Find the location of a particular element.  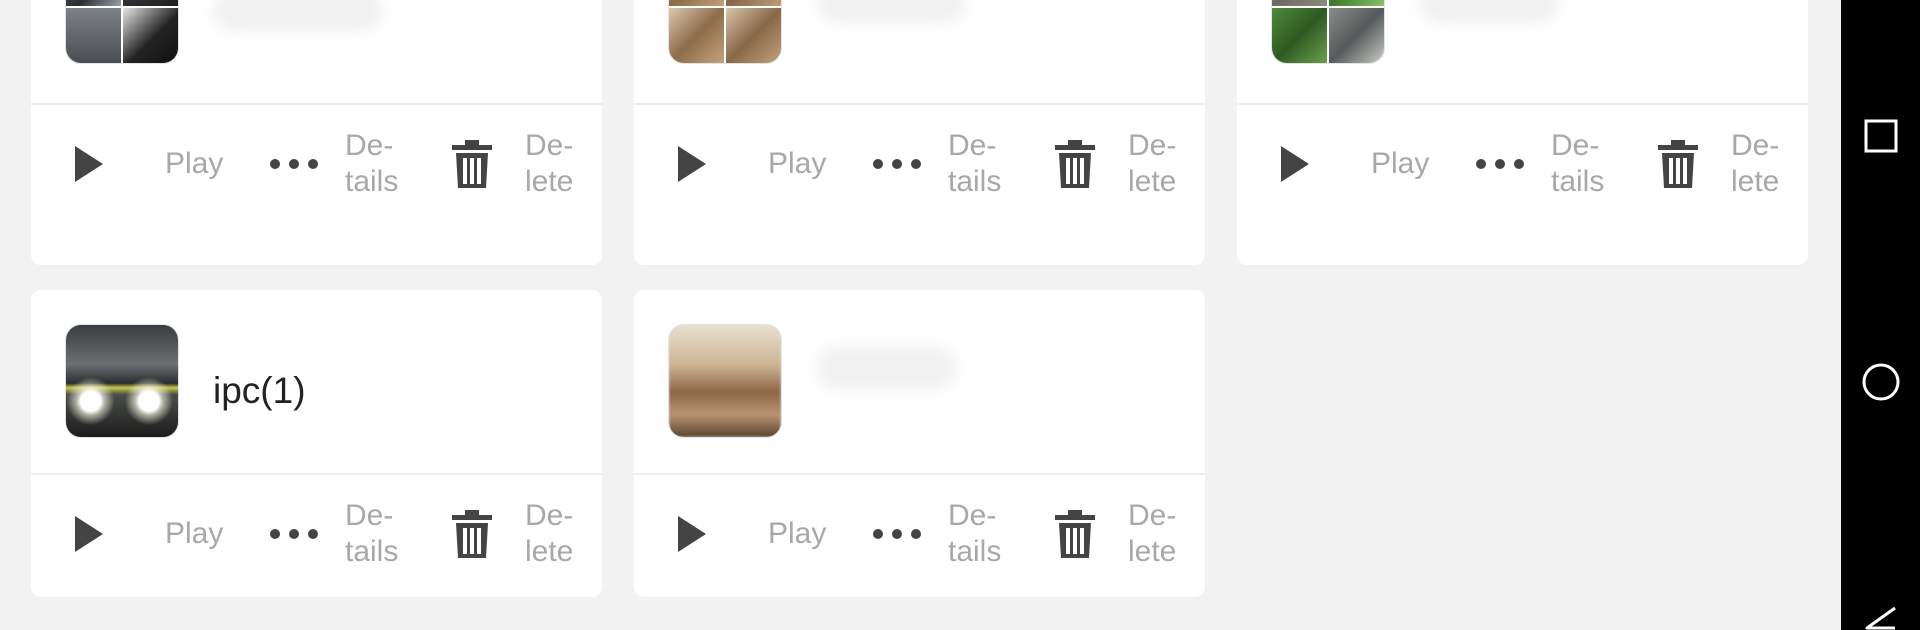

recents-square-icon is located at coordinates (1881, 138).